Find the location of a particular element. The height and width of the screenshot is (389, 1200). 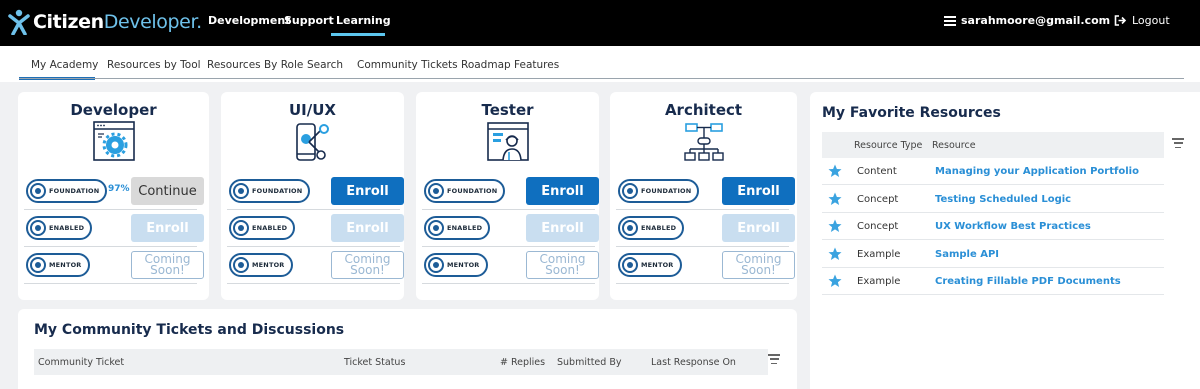

tab-resources-by-tool: Resources by Tool is located at coordinates (154, 65).